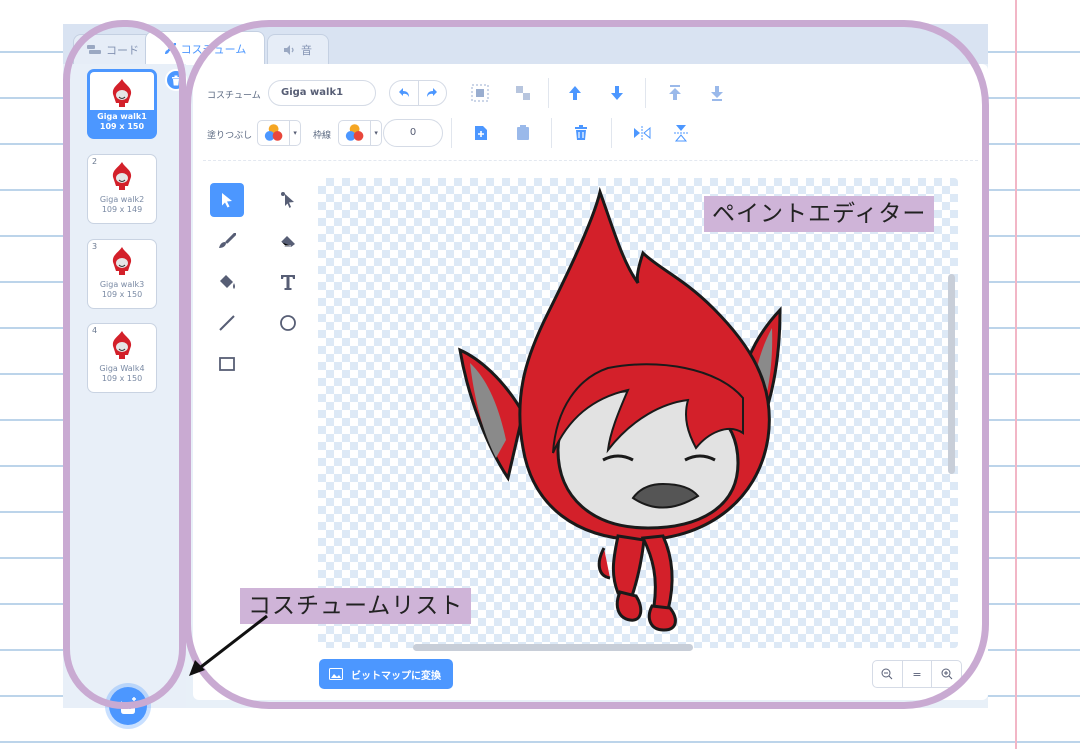 The image size is (1080, 749). What do you see at coordinates (819, 214) in the screenshot?
I see `paint-editor-annotation: ペイントエディター` at bounding box center [819, 214].